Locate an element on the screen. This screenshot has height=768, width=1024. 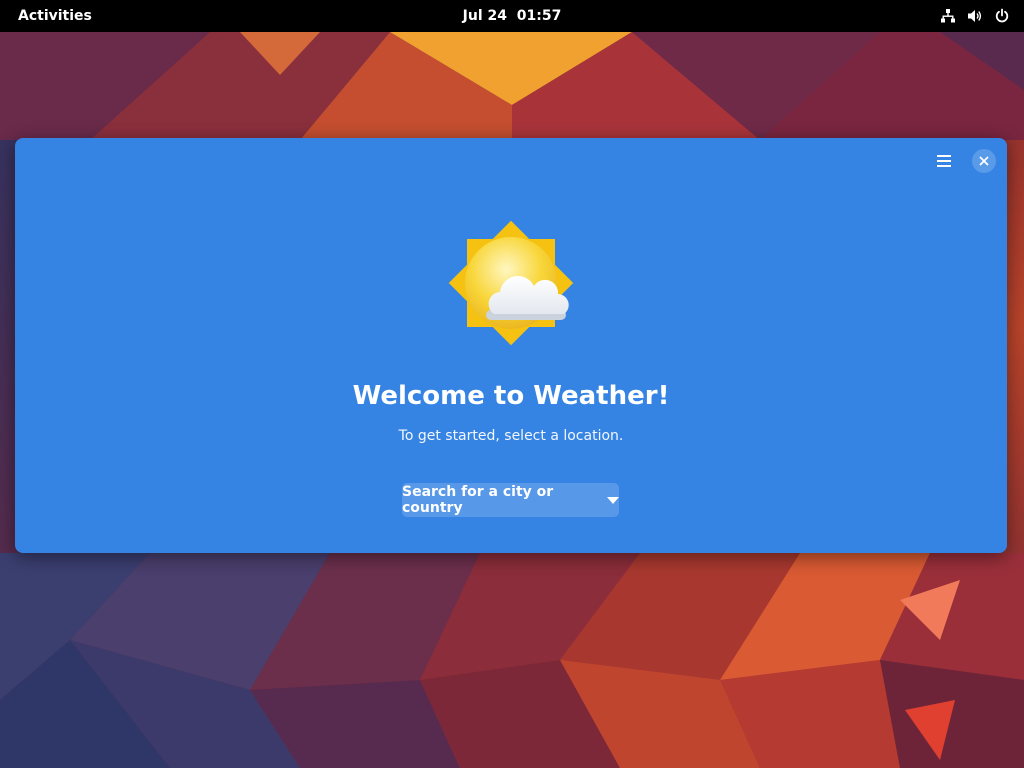
chevron-down-icon is located at coordinates (613, 500).